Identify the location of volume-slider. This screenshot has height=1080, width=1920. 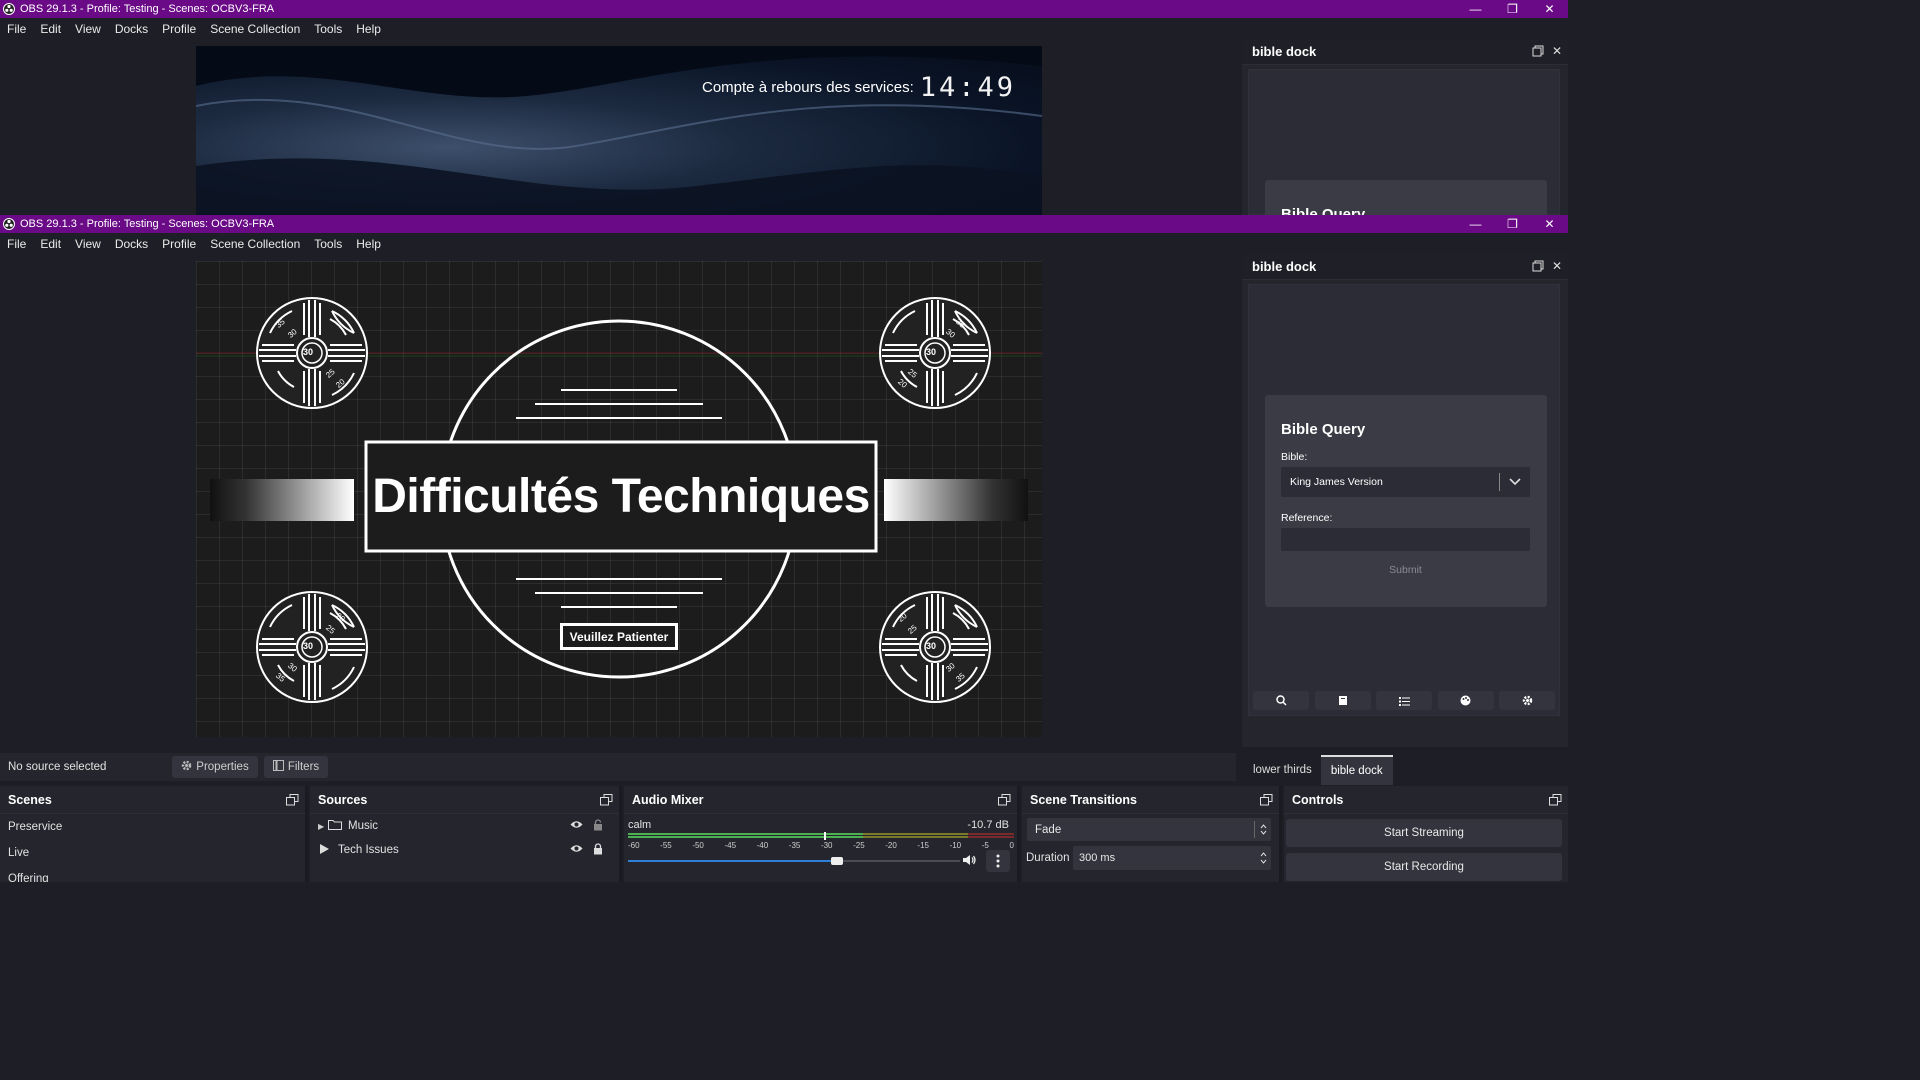
(794, 861).